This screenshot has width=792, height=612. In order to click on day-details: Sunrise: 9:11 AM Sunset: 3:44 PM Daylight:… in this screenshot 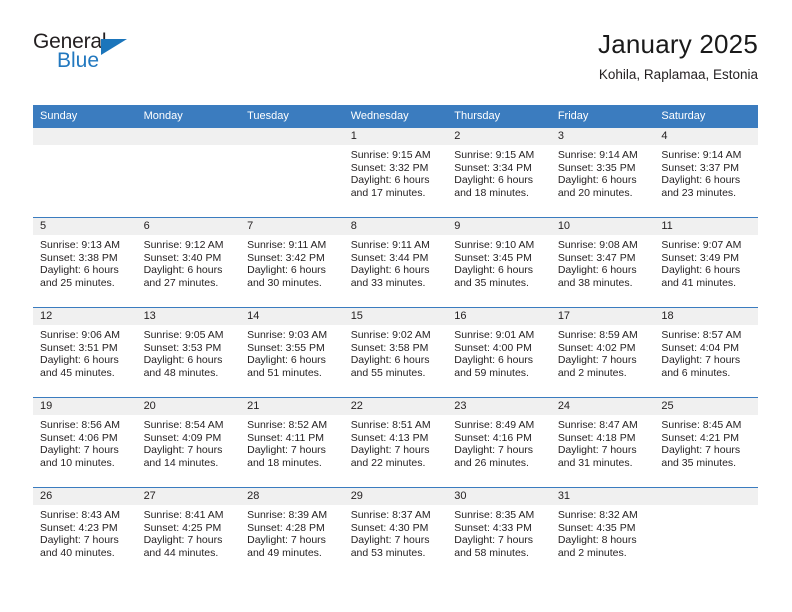, I will do `click(396, 262)`.